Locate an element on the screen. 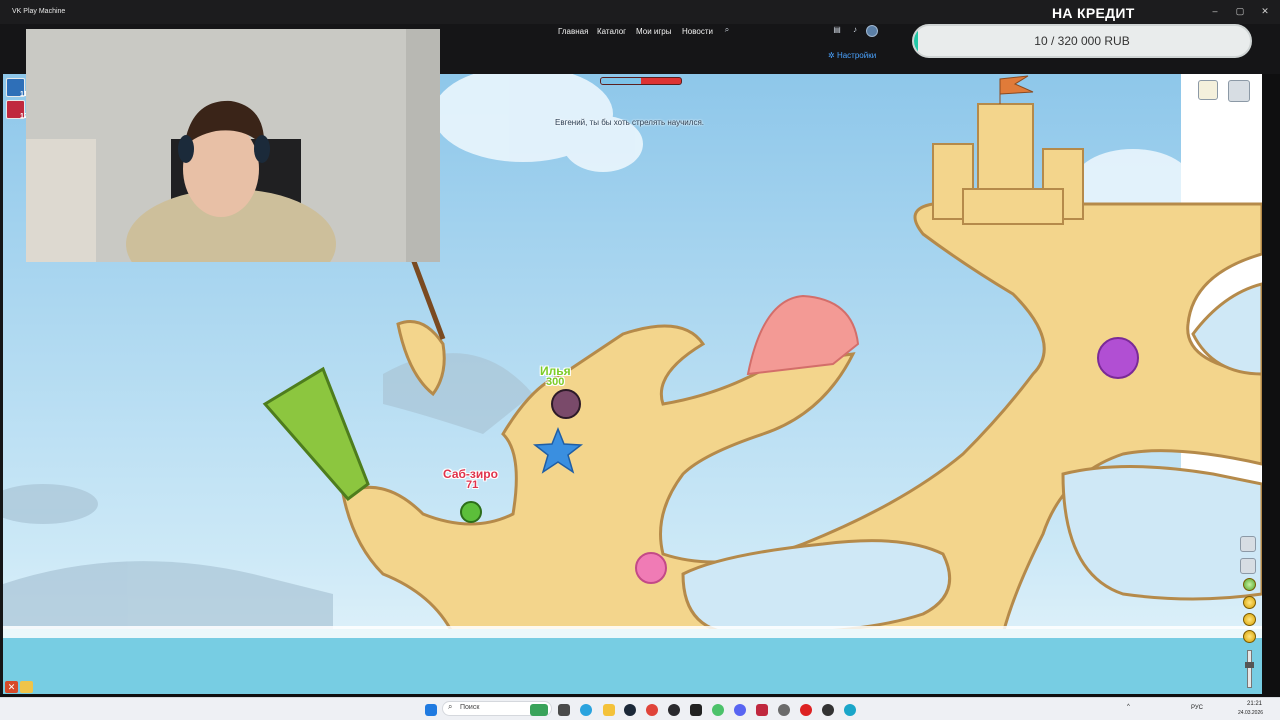 The width and height of the screenshot is (1280, 720). candy-purple is located at coordinates (1118, 358).